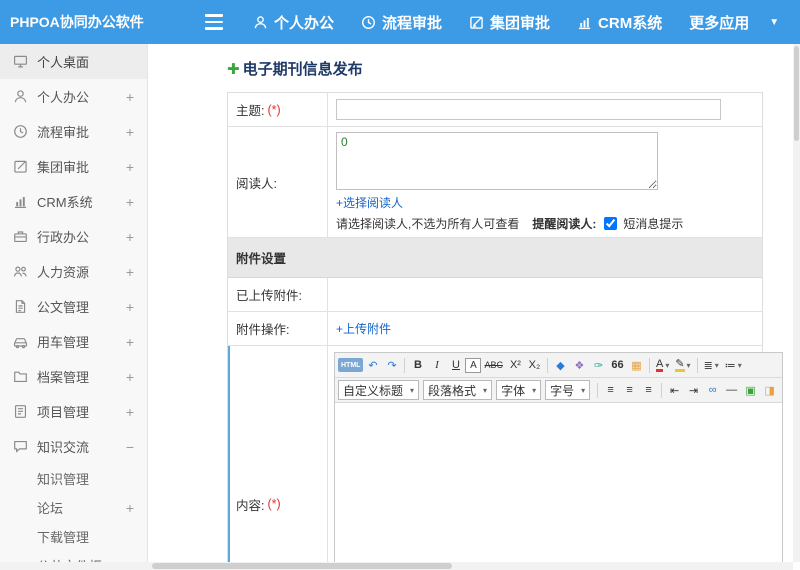 The height and width of the screenshot is (570, 800). Describe the element at coordinates (363, 328) in the screenshot. I see `upload-attachment-link: +上传附件` at that location.